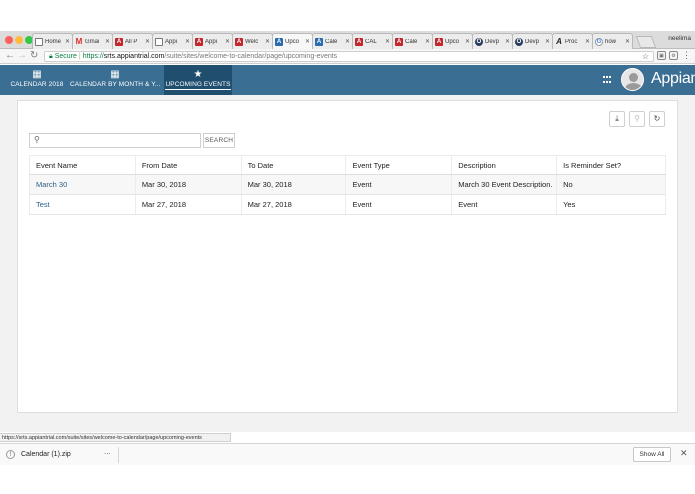  I want to click on browser-tab-active: A Upco ✕, so click(292, 41).